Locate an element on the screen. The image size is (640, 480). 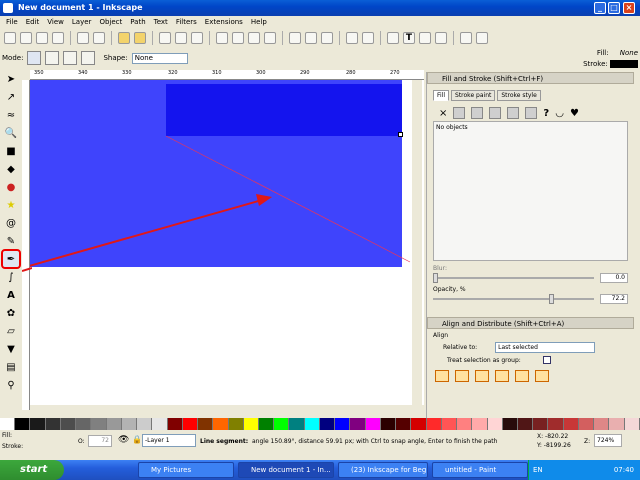
pen-tool-icon: ✒ is located at coordinates (11, 259).